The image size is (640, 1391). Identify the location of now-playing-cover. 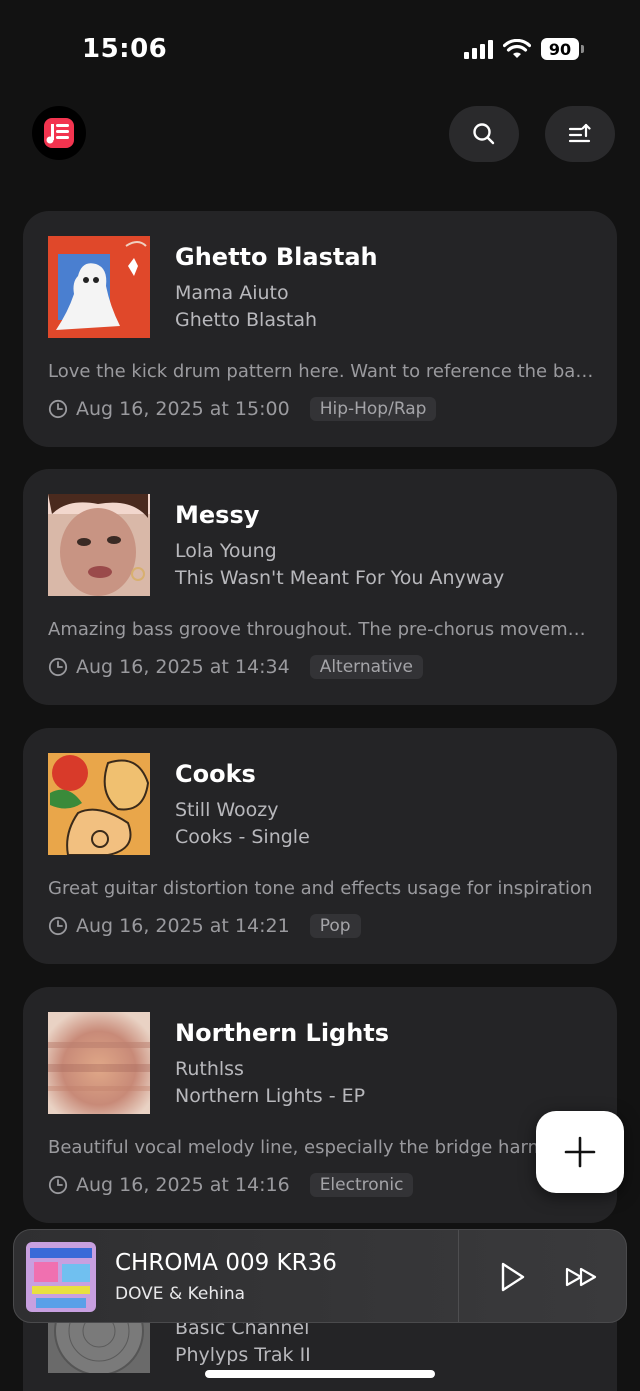
(61, 1277).